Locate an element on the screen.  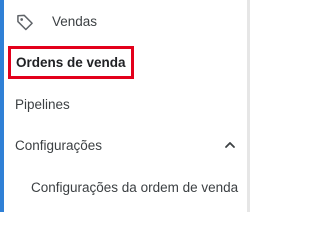
nav-subitem-configuracoes-ordem-label: Configurações da ordem de venda is located at coordinates (135, 187).